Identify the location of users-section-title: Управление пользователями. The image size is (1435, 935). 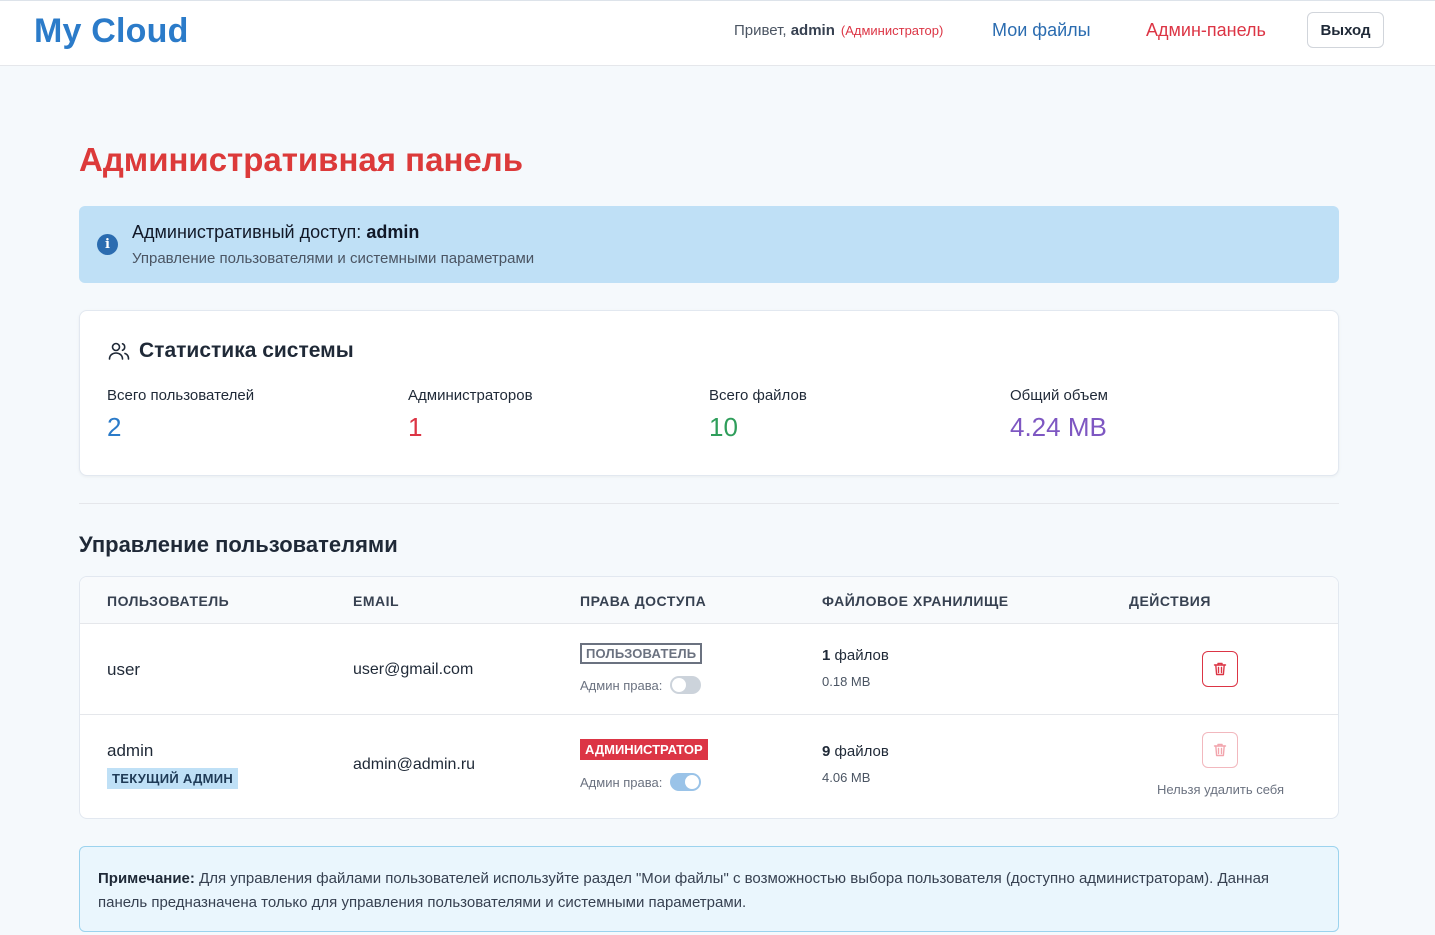
(238, 544).